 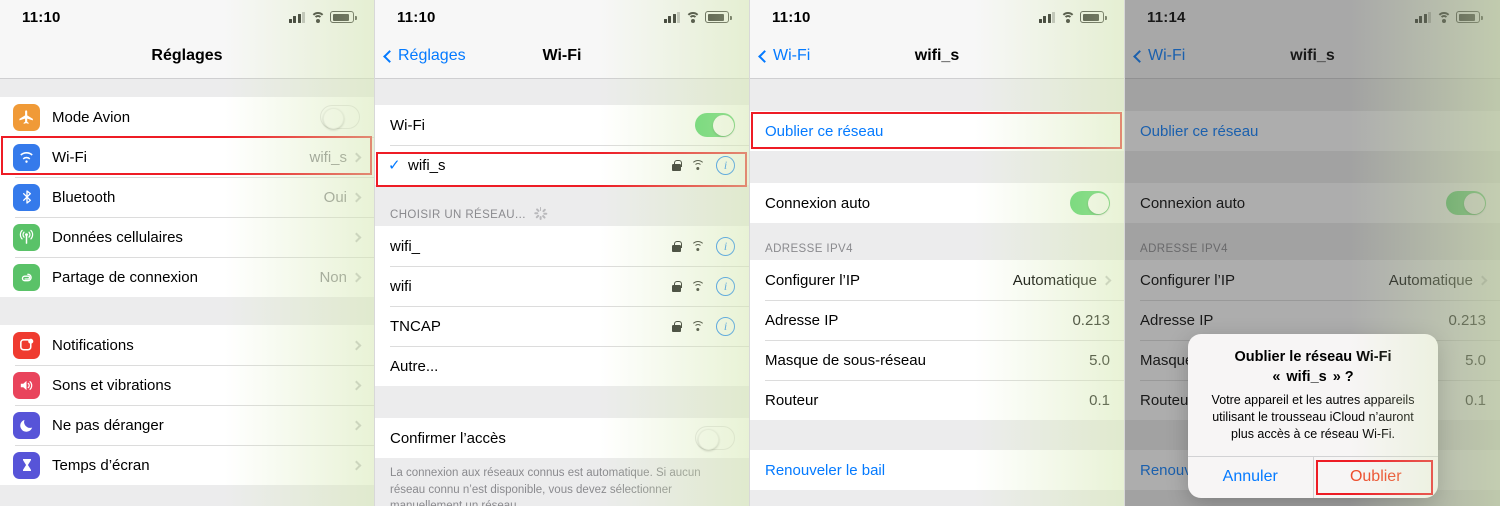 I want to click on network-name: wifi_, so click(x=405, y=246).